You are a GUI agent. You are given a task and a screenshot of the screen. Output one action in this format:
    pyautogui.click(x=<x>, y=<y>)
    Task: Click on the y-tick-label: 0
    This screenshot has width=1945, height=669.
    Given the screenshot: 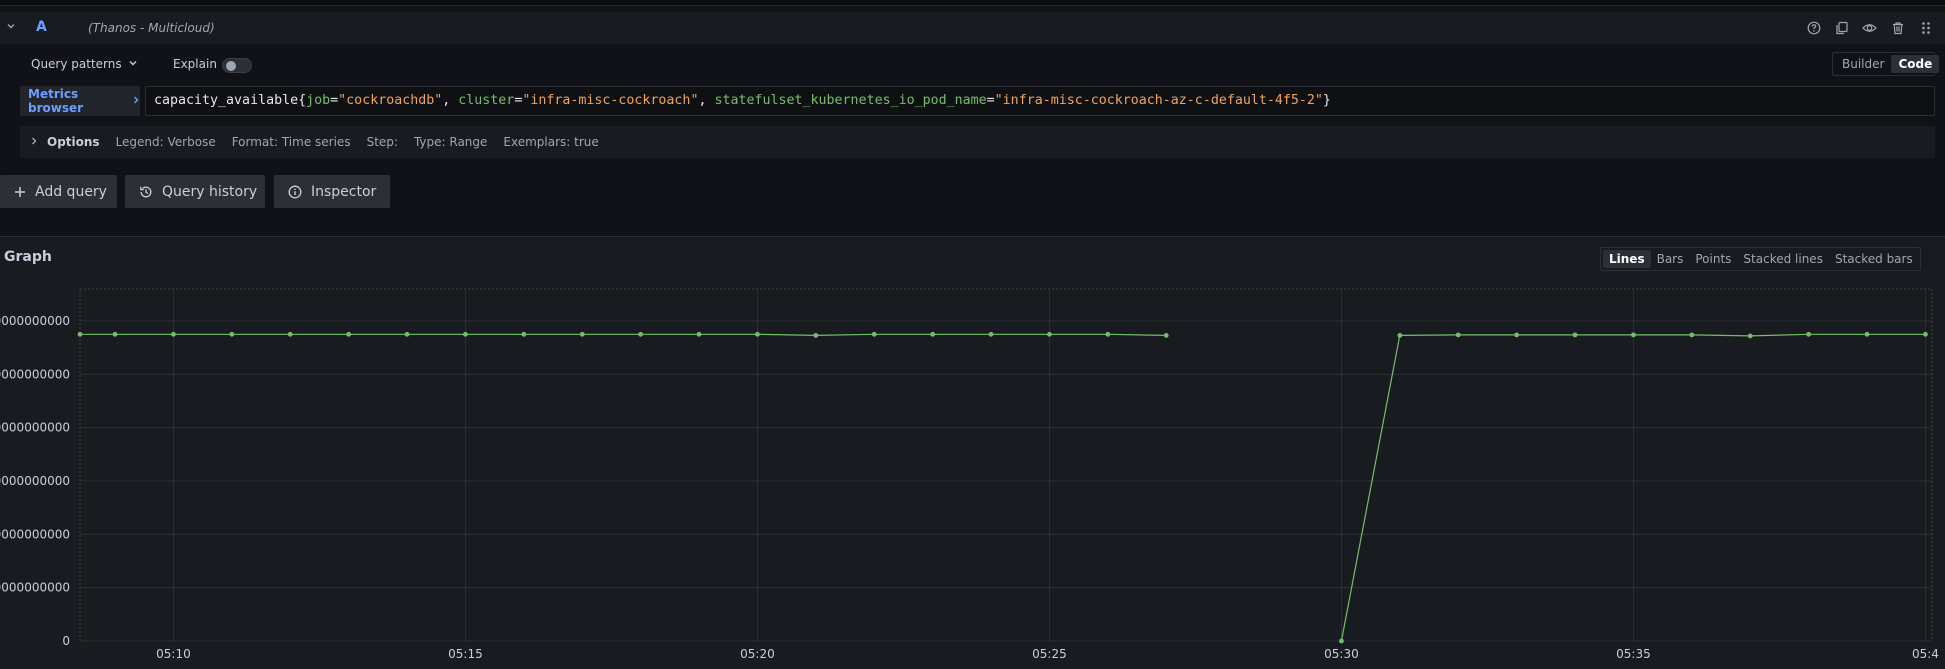 What is the action you would take?
    pyautogui.click(x=66, y=641)
    